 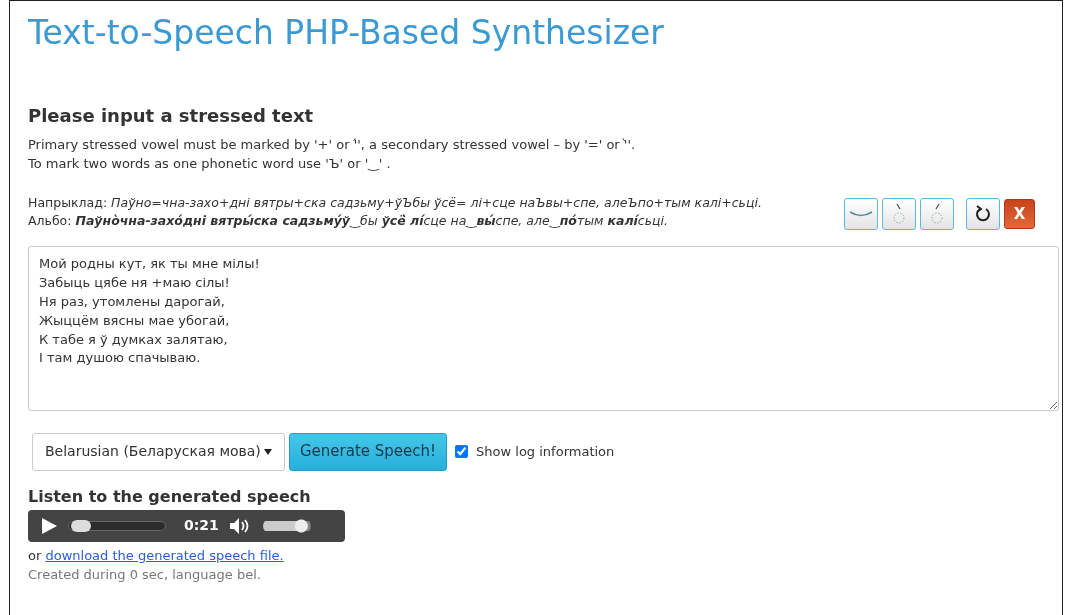 I want to click on section-heading: Listen to the generated speech, so click(x=170, y=496).